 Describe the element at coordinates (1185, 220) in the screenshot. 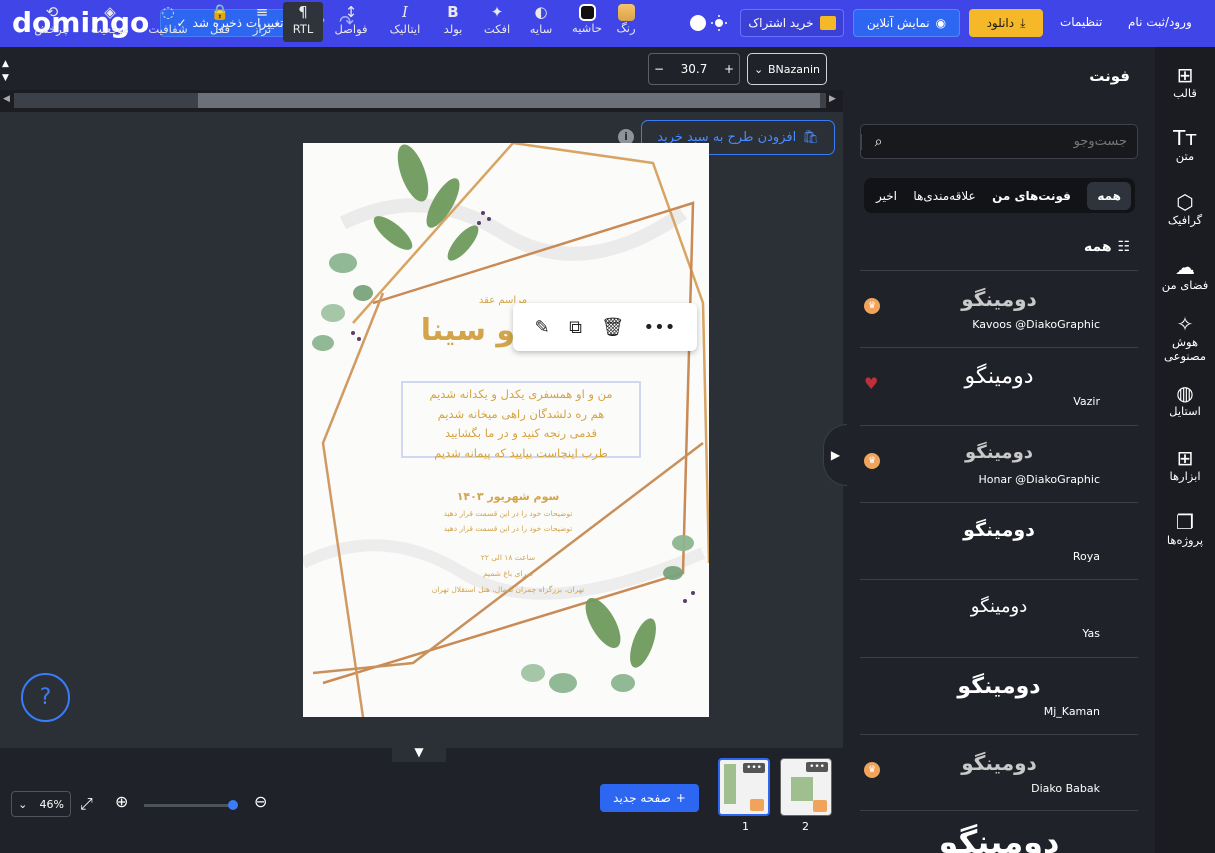

I see `sidebar-item-label: گرافیک` at that location.